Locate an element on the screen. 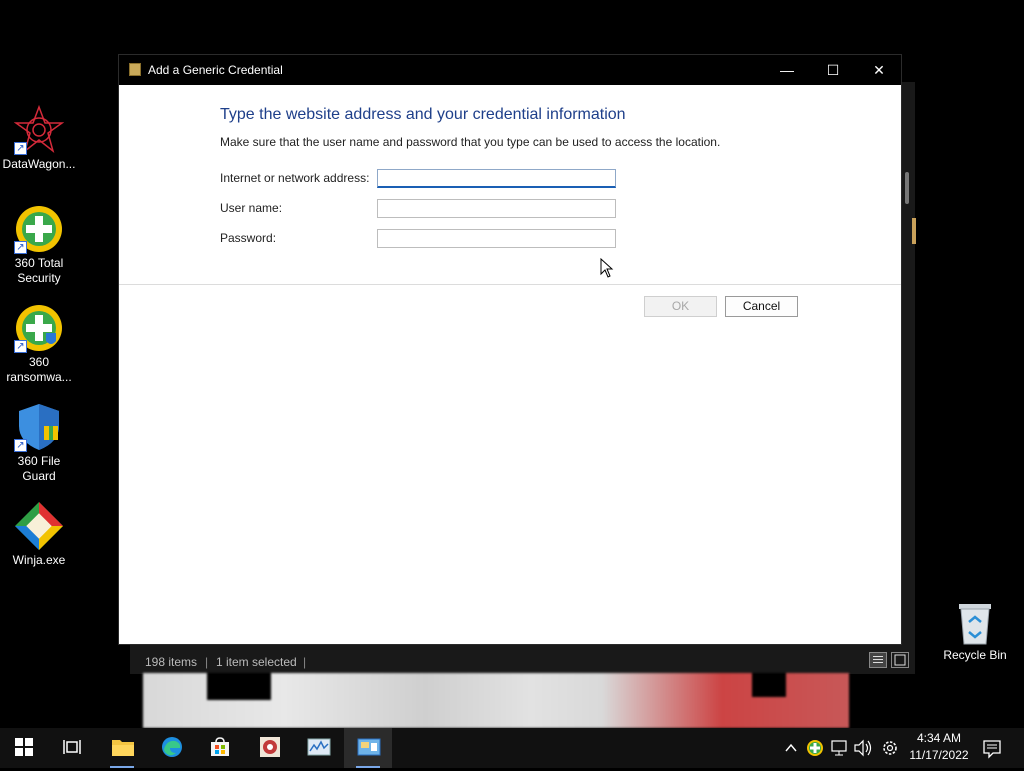  360-file-guard-icon: ↗ is located at coordinates (39, 427).